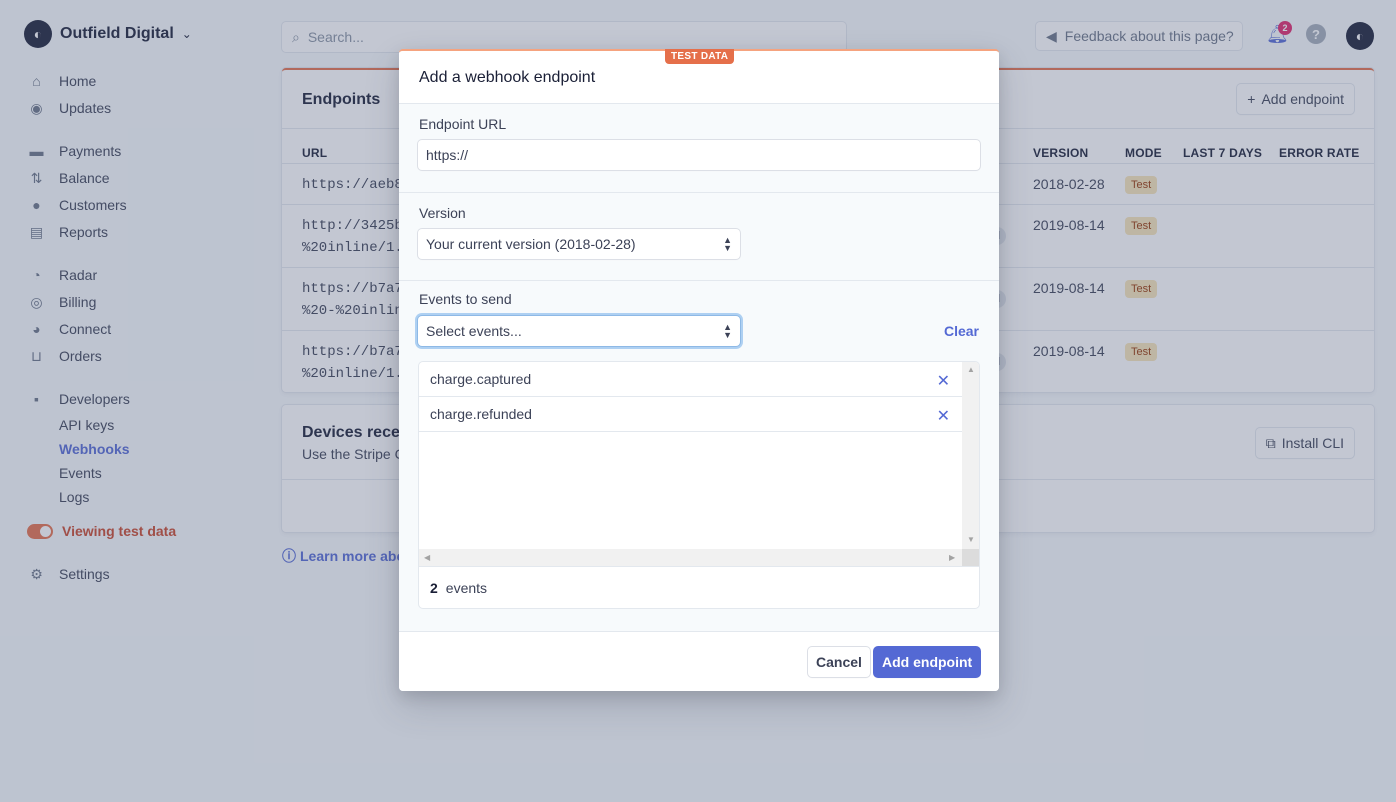  Describe the element at coordinates (579, 331) in the screenshot. I see `events-select: Select events... ▲ ▼` at that location.